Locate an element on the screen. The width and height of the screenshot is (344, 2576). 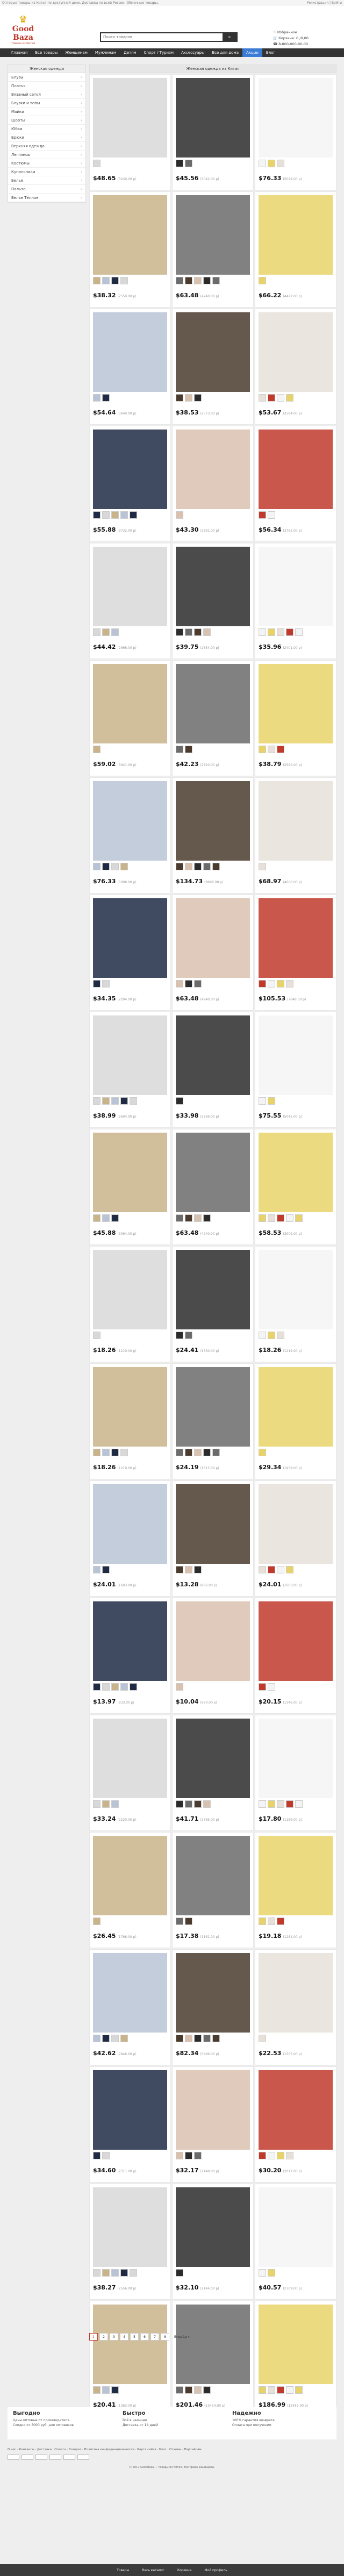
product-card: $24.19 (1615.00 р) is located at coordinates (213, 1421).